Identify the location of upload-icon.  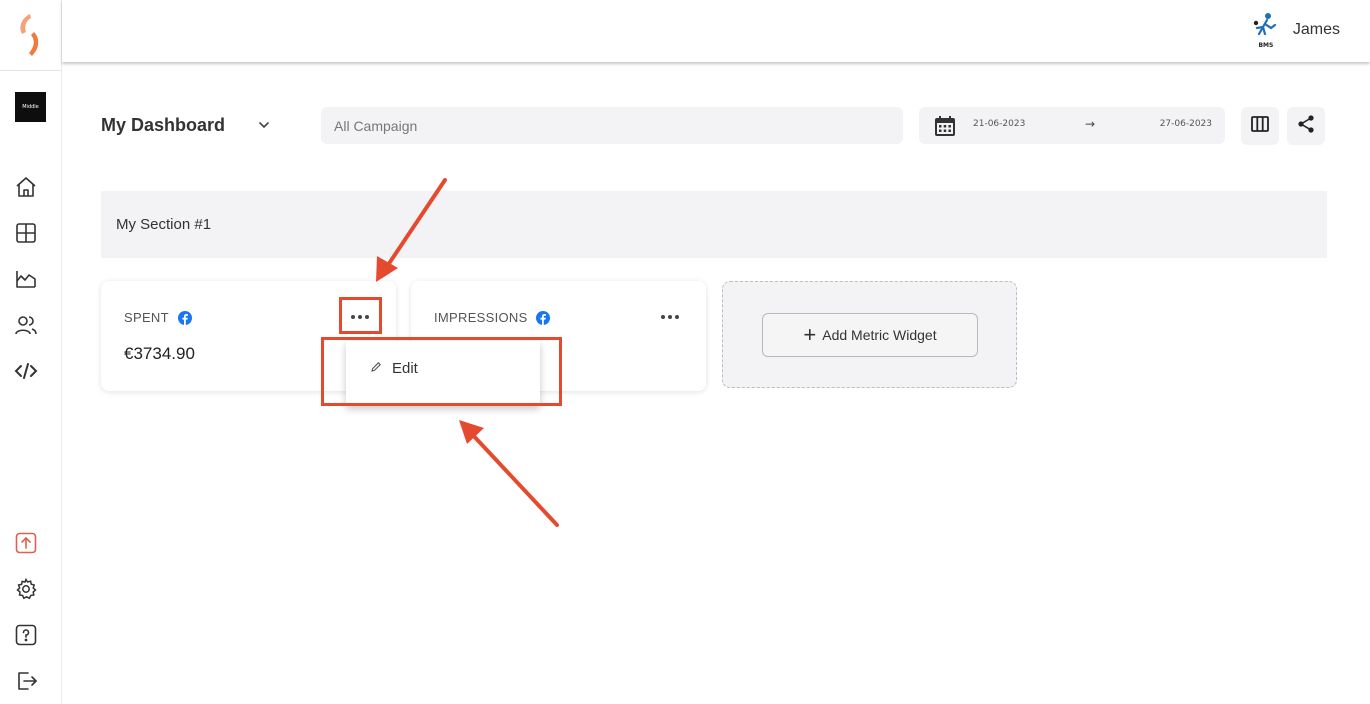
(26, 543).